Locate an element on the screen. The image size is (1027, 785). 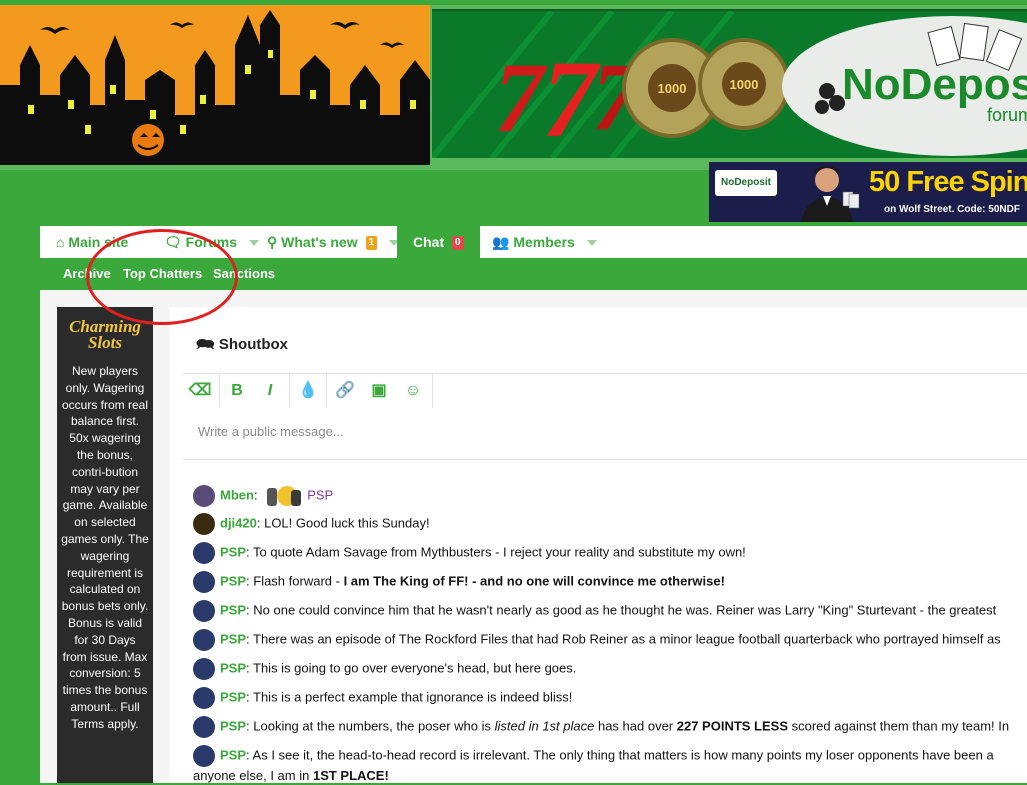
whats-new-count-badge: 1 is located at coordinates (371, 243).